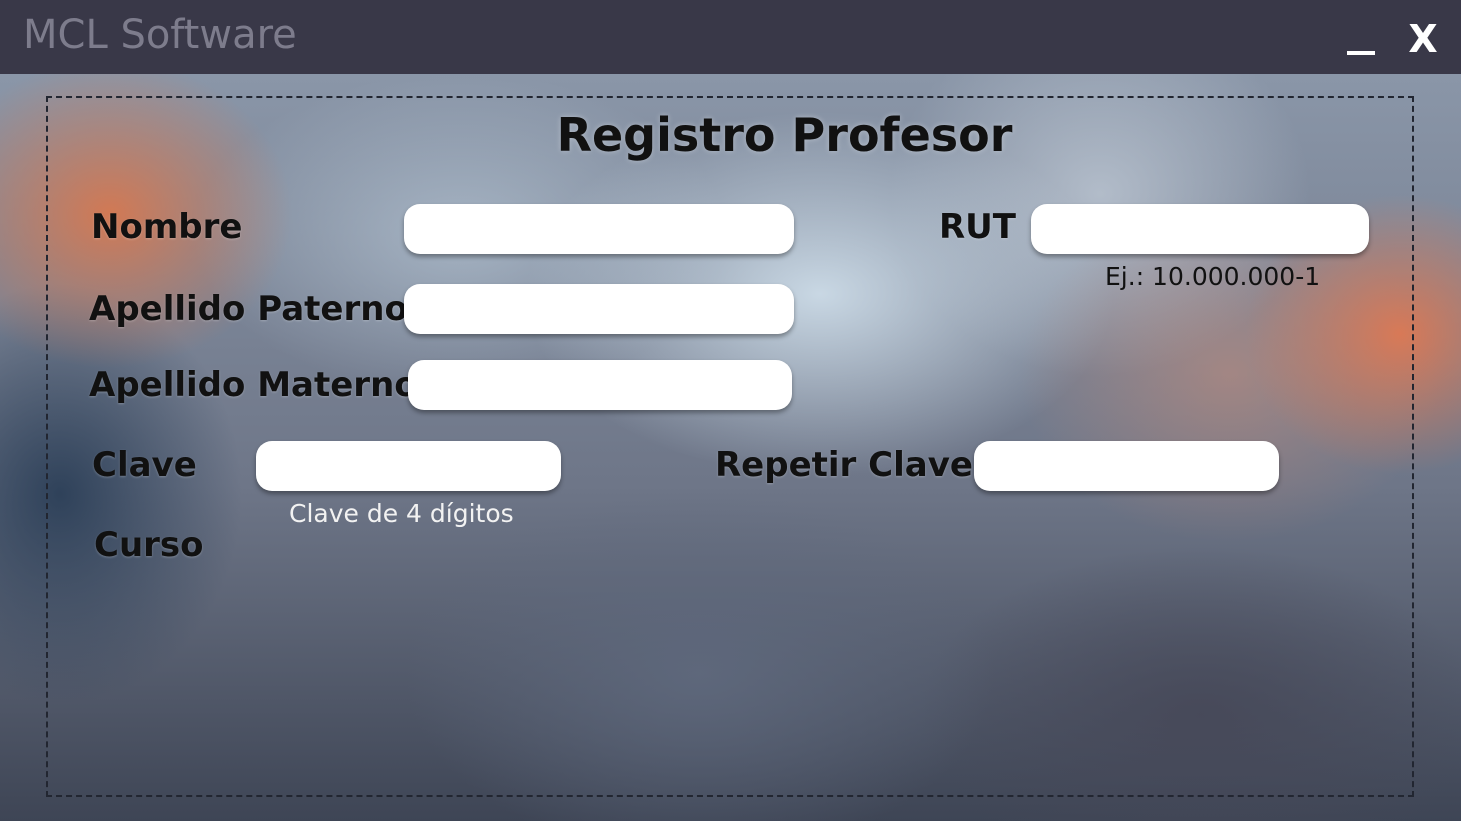 The height and width of the screenshot is (821, 1461). I want to click on repetir-clave-label: Repetir Clave, so click(844, 465).